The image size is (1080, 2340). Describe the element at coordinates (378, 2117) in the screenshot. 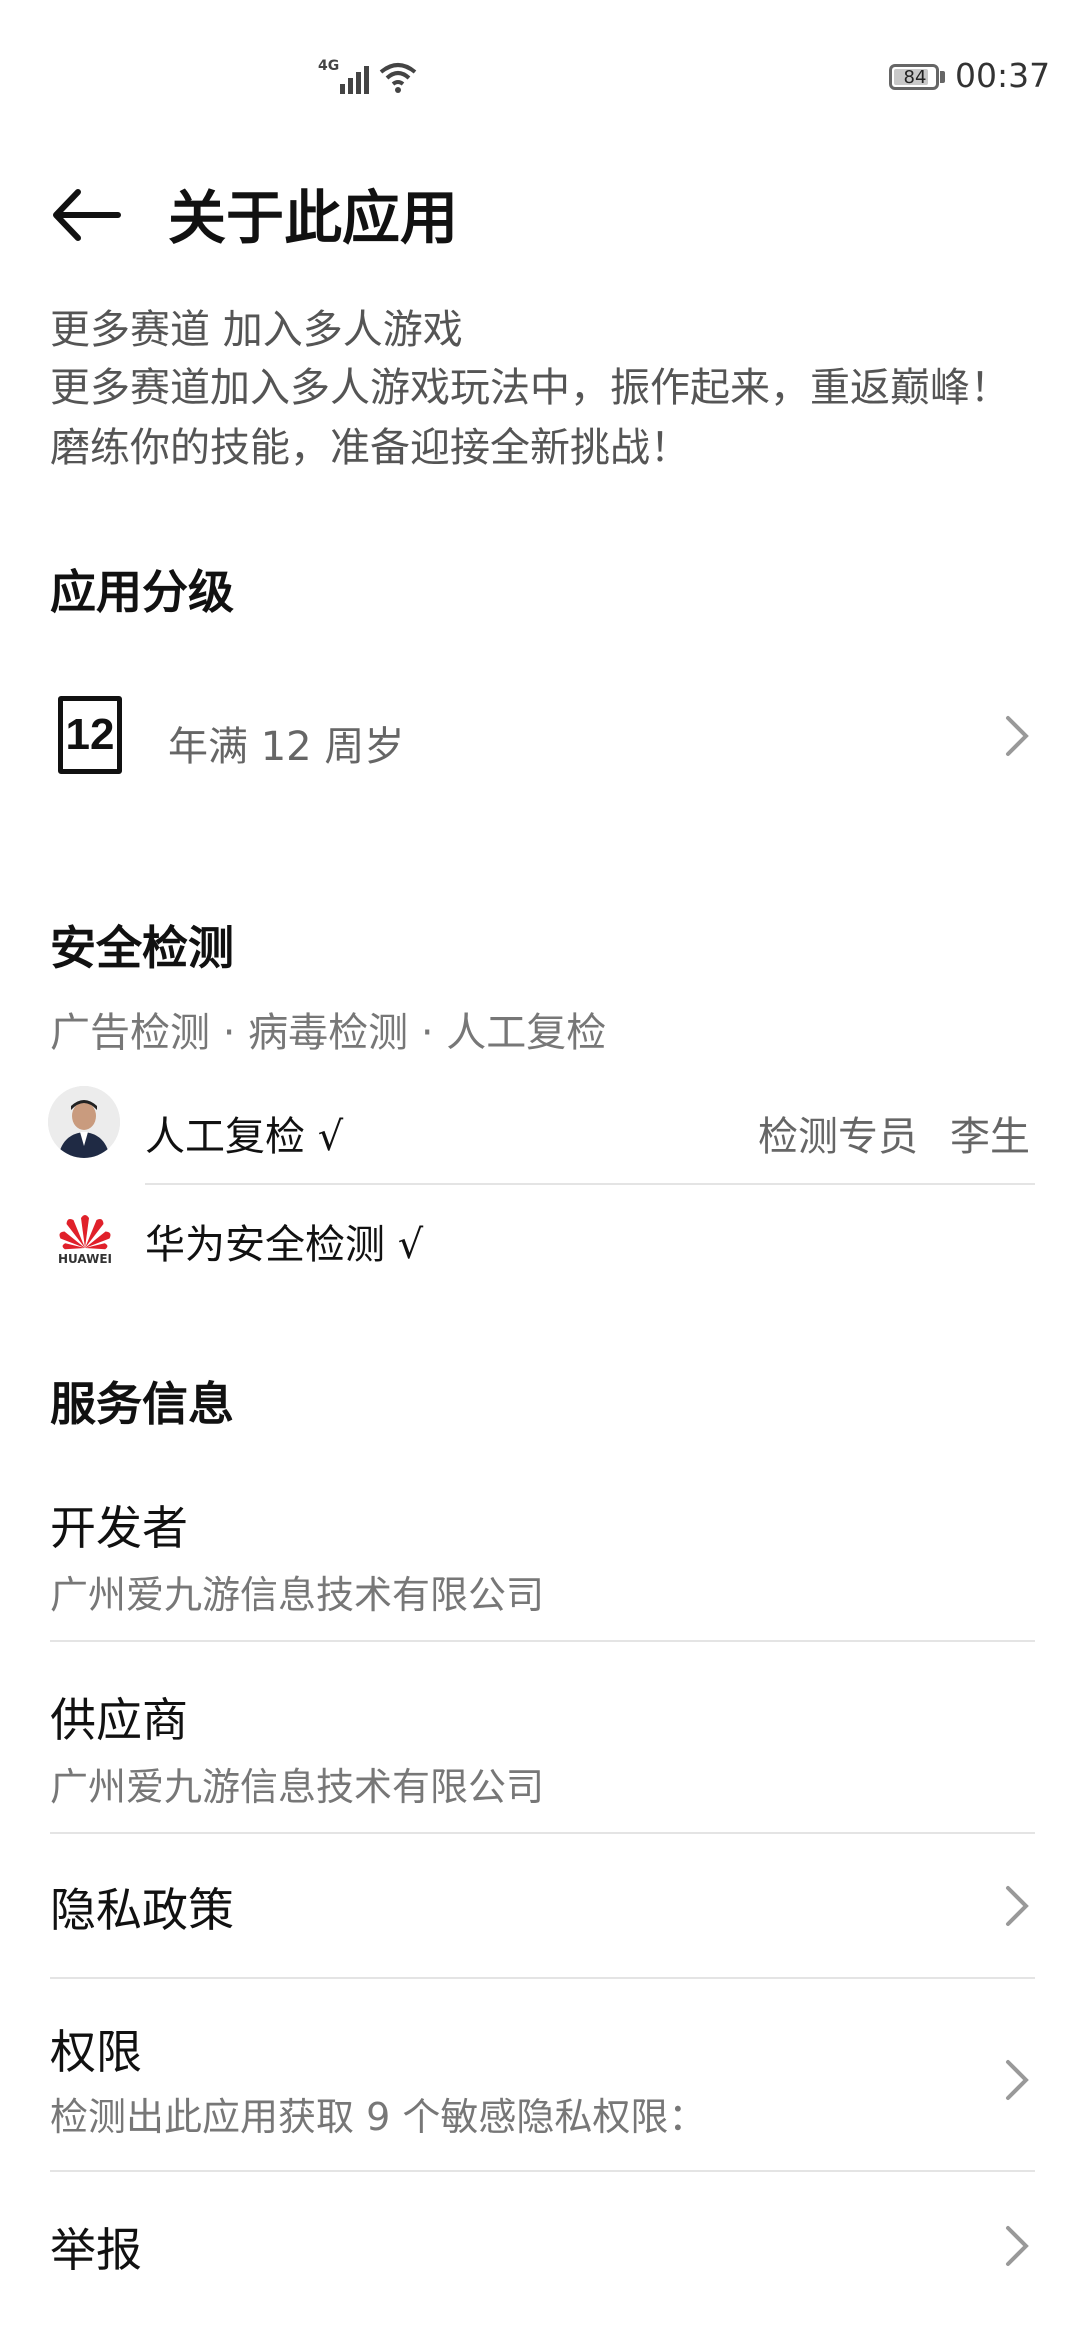

I see `permissions-desc: 检测出此应用获取 9 个敏感隐私权限：` at that location.